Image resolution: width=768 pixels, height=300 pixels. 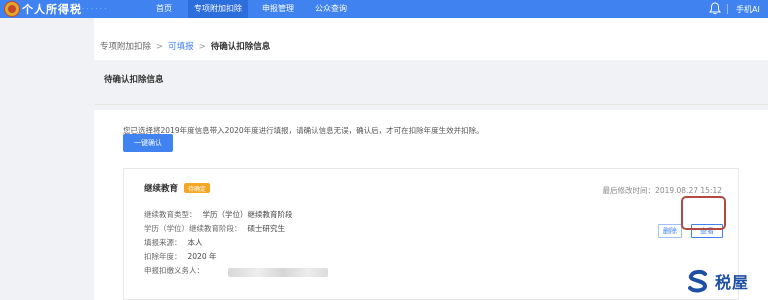 I want to click on nav-item-special-deduction: 专项附加扣除, so click(x=218, y=9).